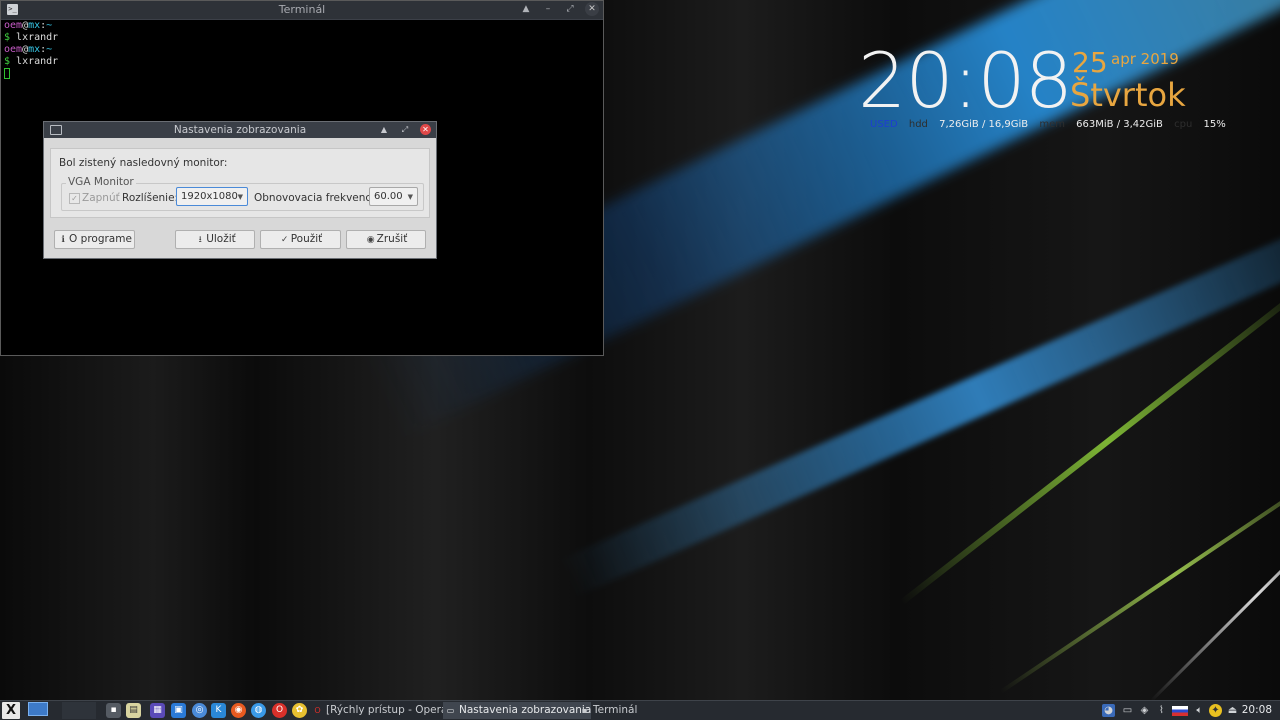  I want to click on cpu-label: cpu, so click(1183, 124).